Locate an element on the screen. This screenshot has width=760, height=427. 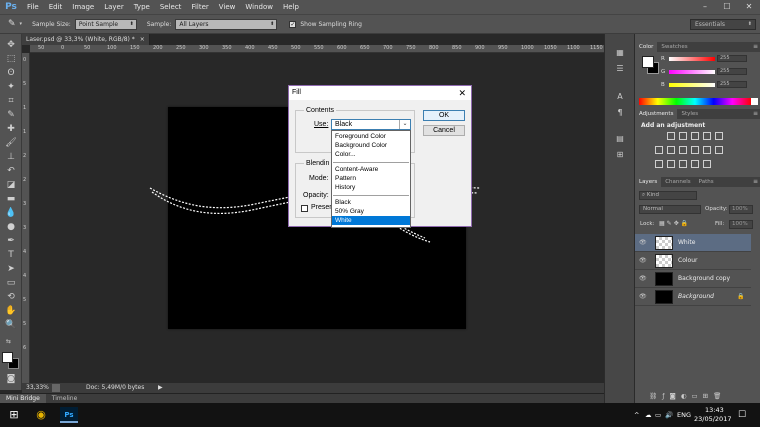
curves-icon is located at coordinates (695, 136).